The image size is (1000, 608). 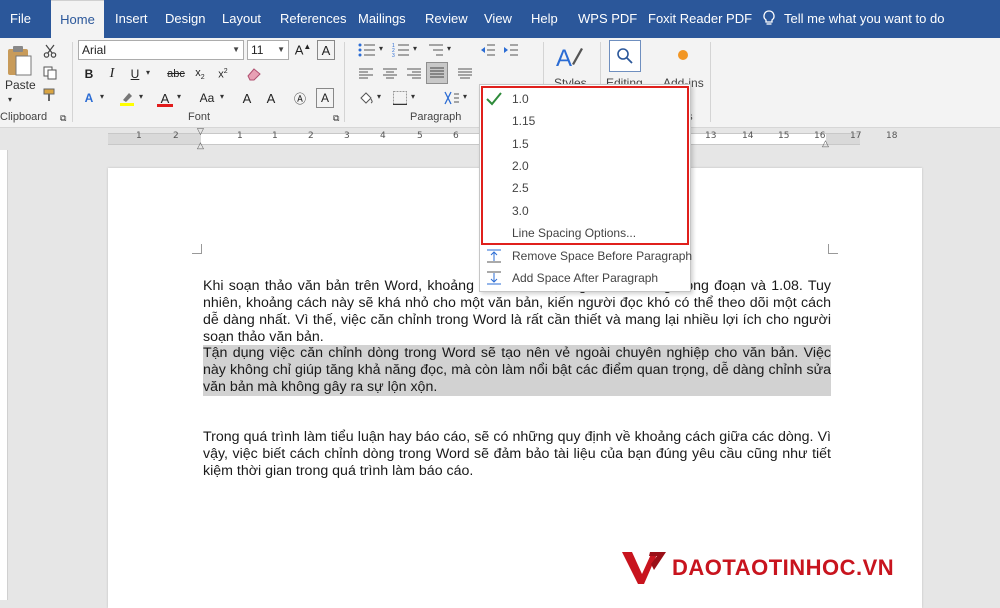 What do you see at coordinates (179, 96) in the screenshot?
I see `font-color-dropdown-arrow: ▾` at bounding box center [179, 96].